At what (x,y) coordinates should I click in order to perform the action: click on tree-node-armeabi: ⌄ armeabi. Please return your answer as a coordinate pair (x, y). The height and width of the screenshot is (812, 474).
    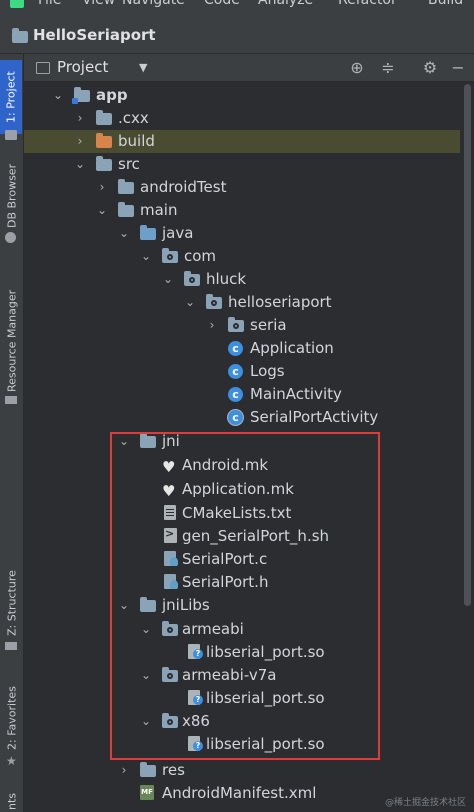
    Looking at the image, I should click on (242, 629).